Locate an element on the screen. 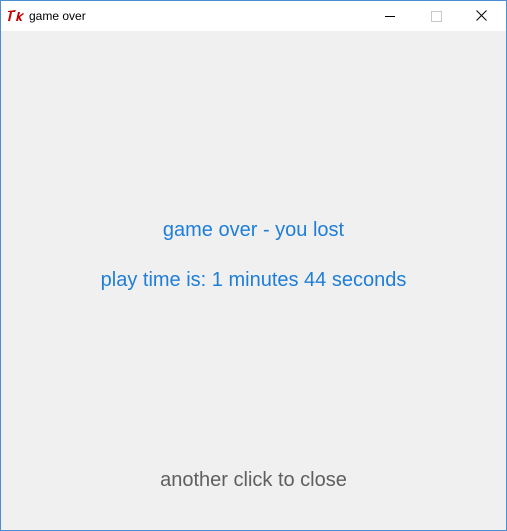  play-time-message: play time is: 1 minutes 44 seconds is located at coordinates (253, 280).